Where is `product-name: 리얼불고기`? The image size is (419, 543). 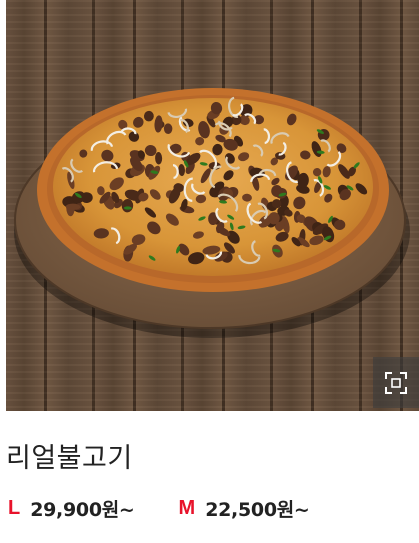
product-name: 리얼불고기 is located at coordinates (69, 455).